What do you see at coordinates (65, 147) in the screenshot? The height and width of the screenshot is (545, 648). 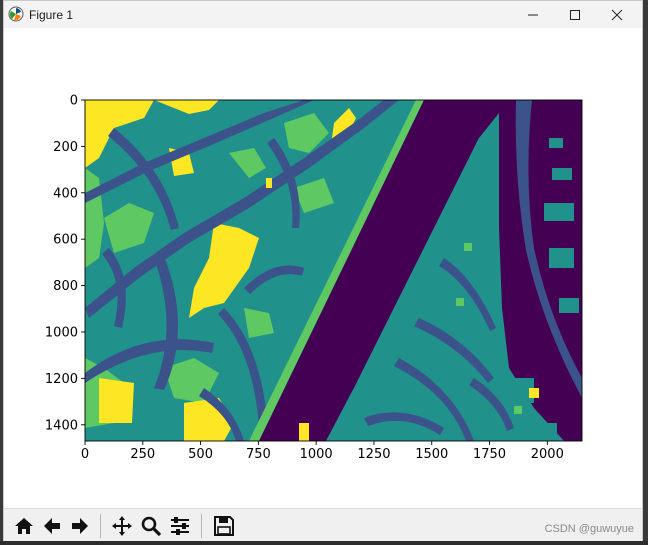 I see `y-tick-label: 200` at bounding box center [65, 147].